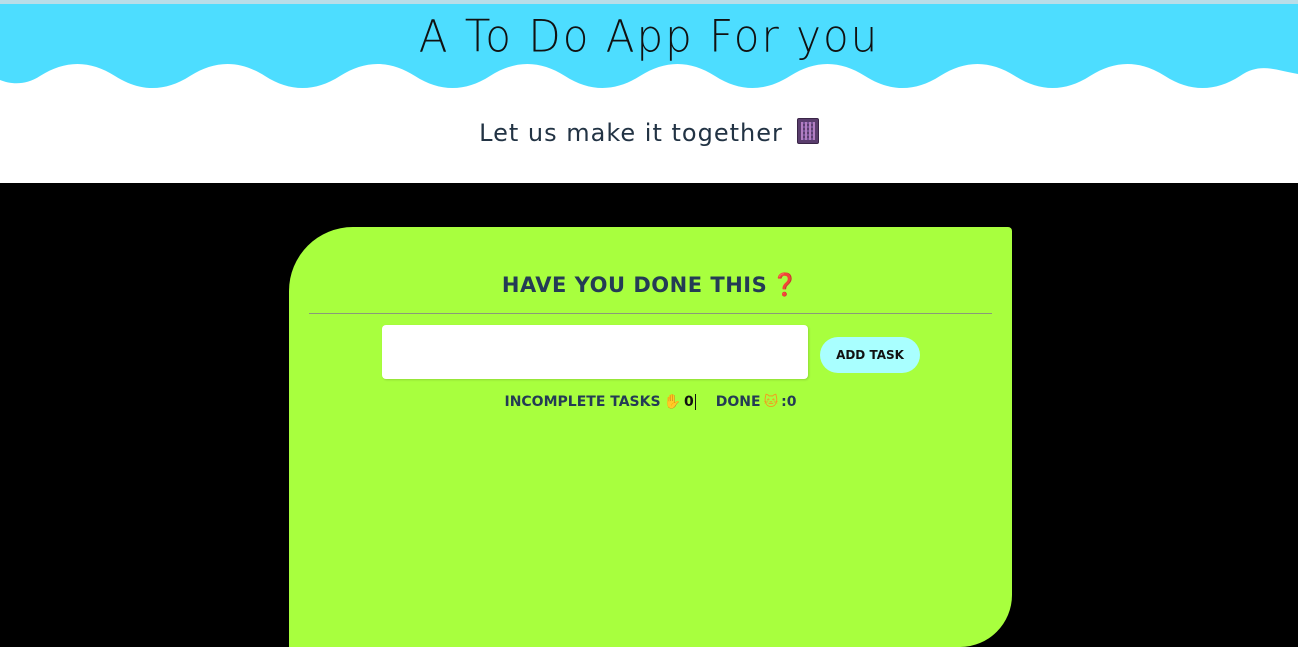 The height and width of the screenshot is (647, 1298). I want to click on task-stats: Incomplete Tasks ✋ 0 Done 🐱:0, so click(650, 402).